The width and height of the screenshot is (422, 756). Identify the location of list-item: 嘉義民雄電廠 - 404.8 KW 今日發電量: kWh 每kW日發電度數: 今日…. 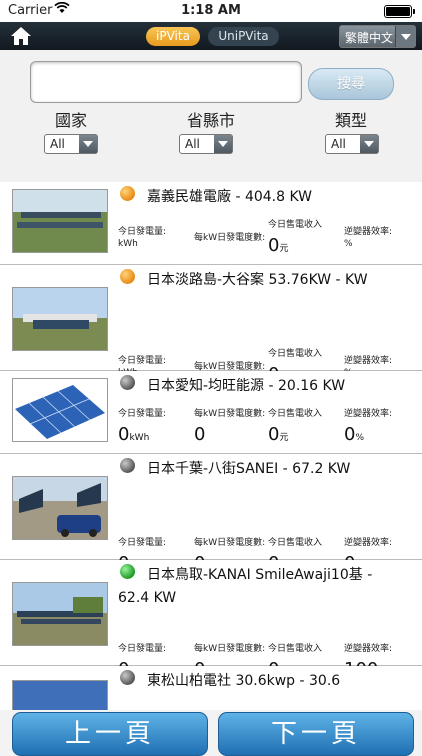
(211, 223).